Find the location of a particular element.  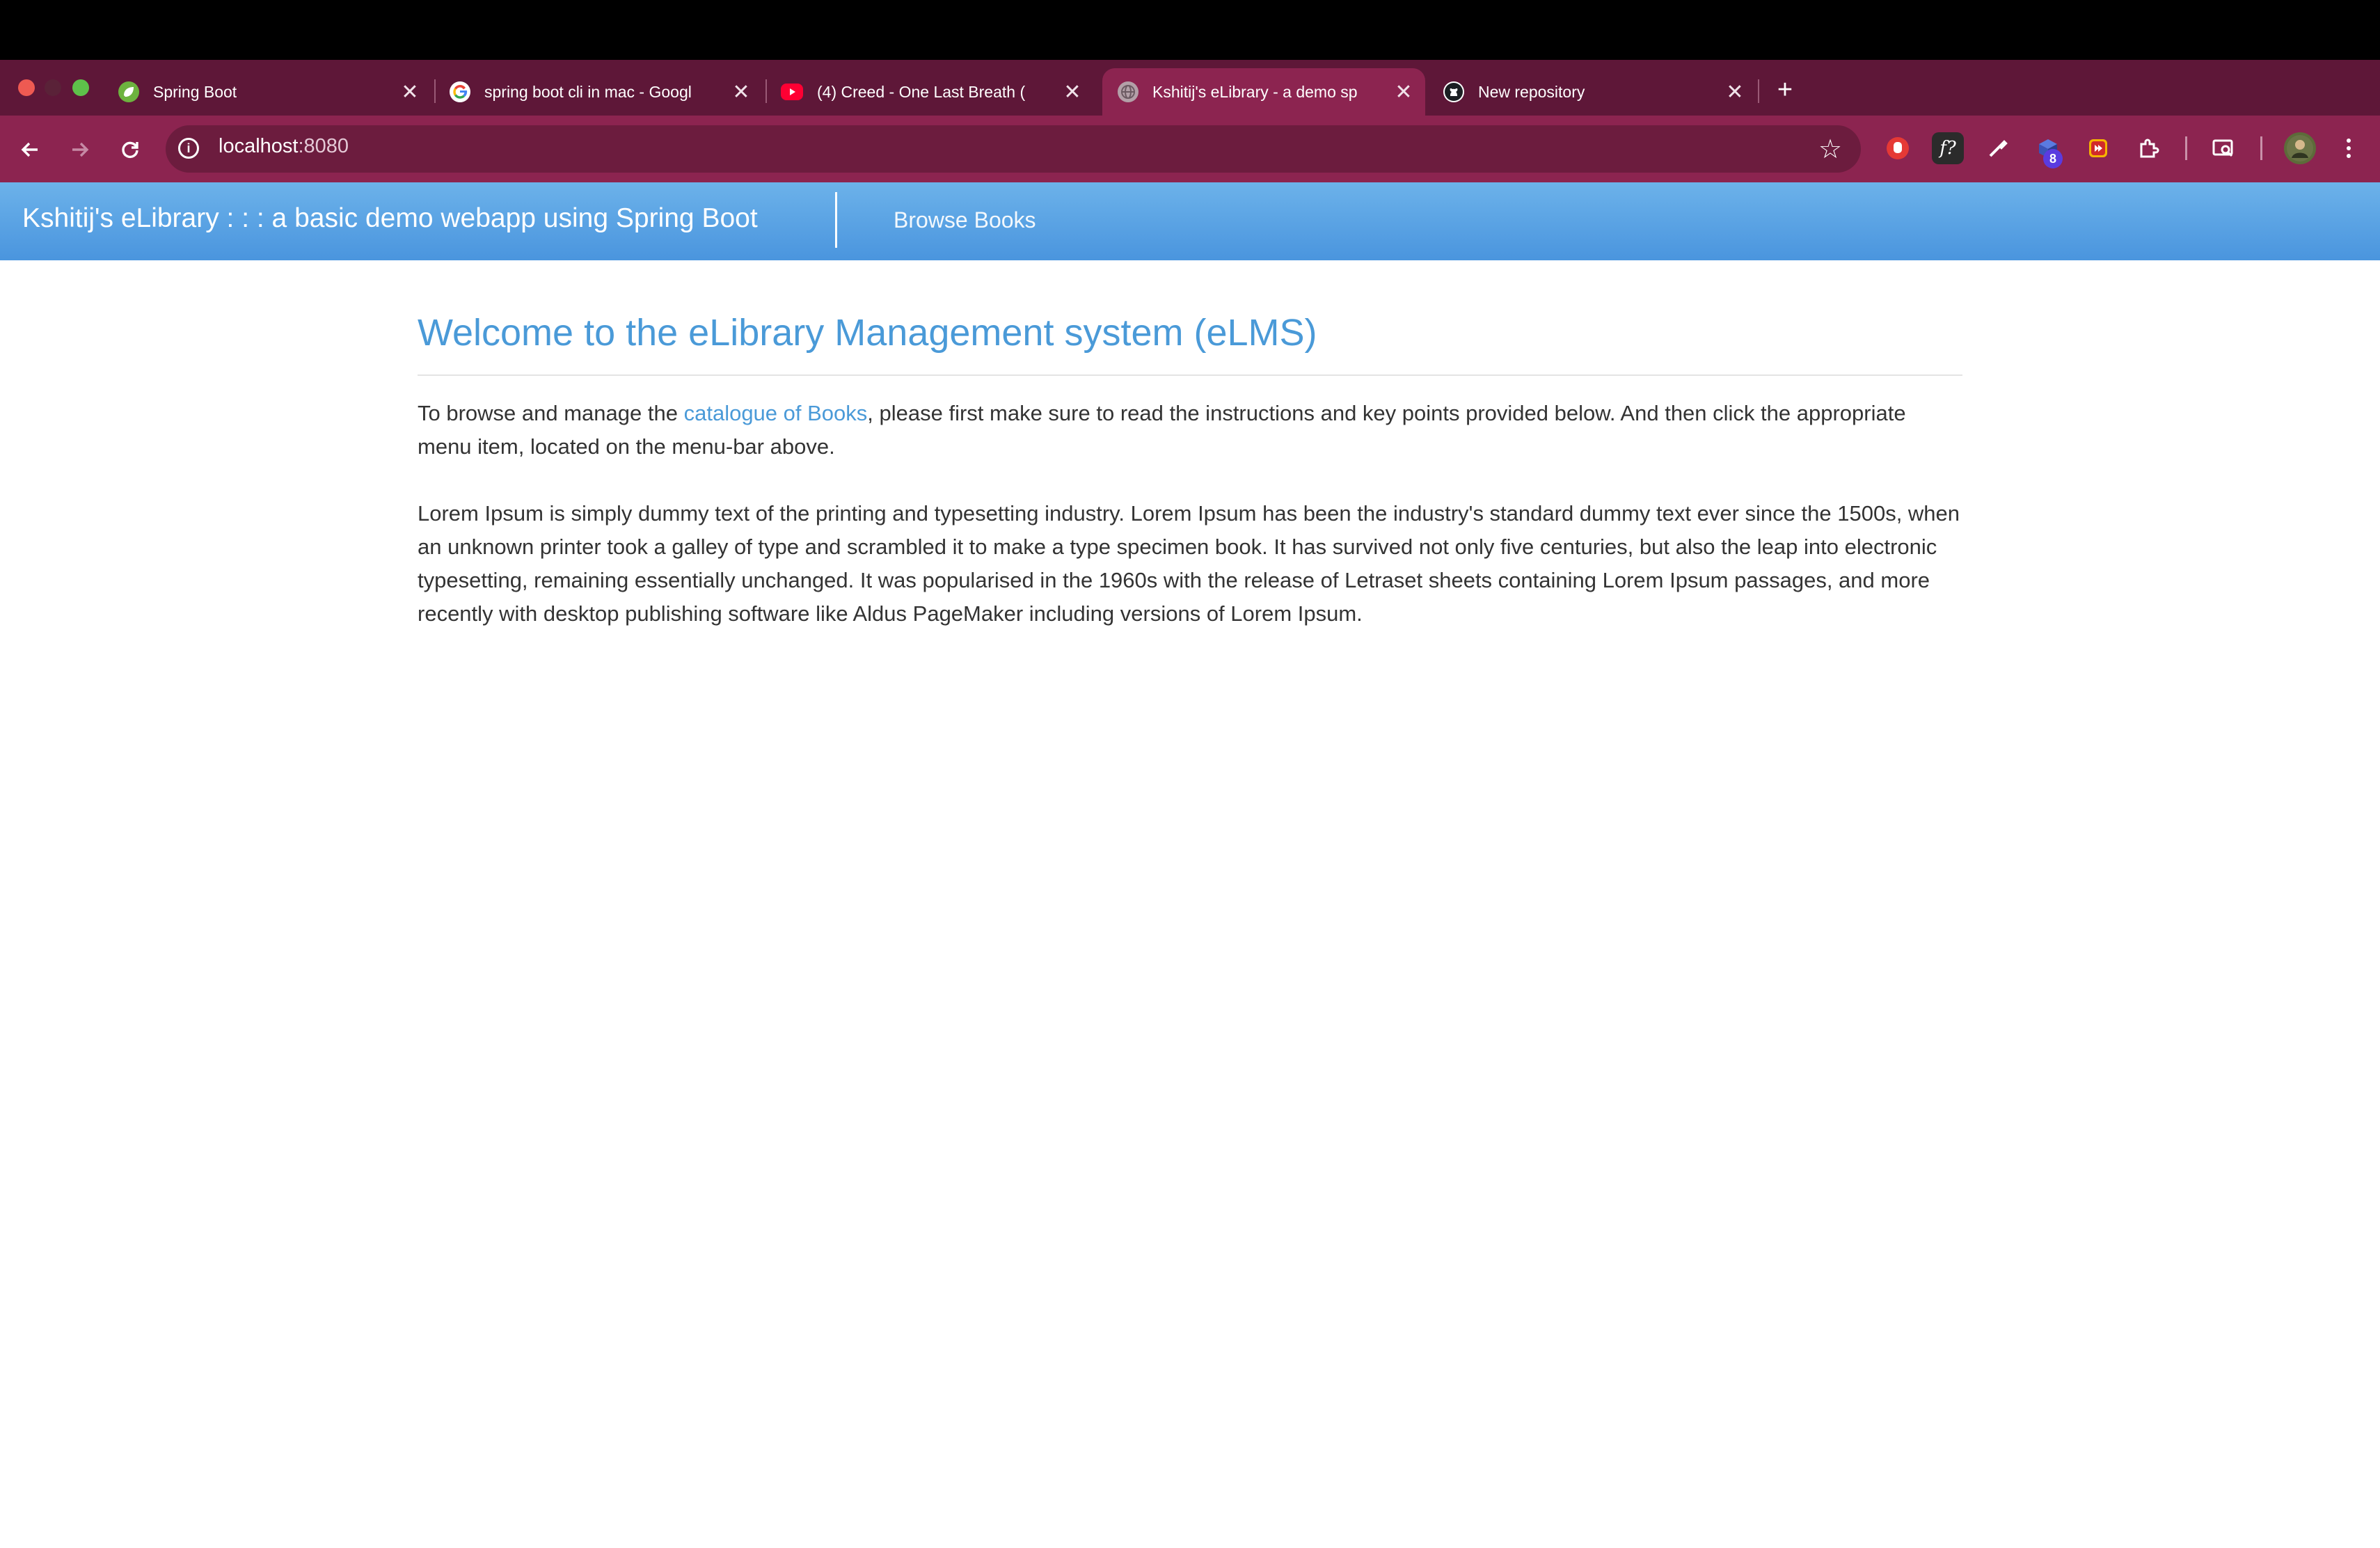

address-bar is located at coordinates (1014, 149).